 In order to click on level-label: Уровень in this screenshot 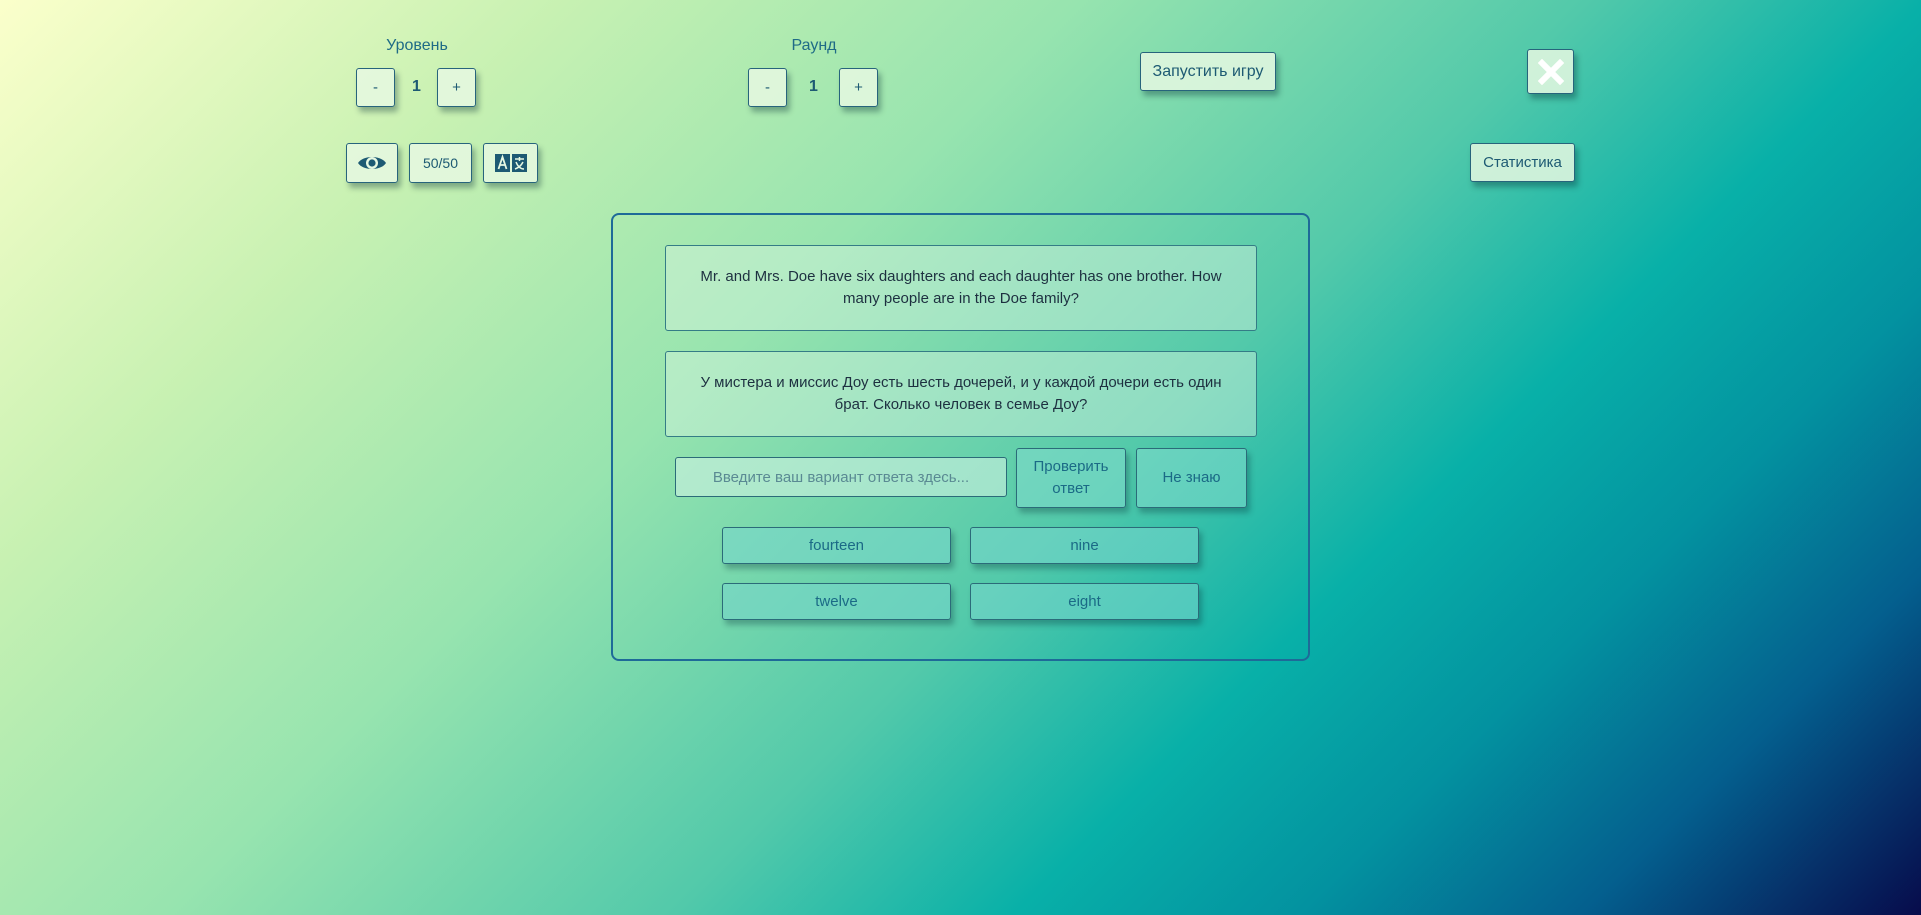, I will do `click(417, 45)`.